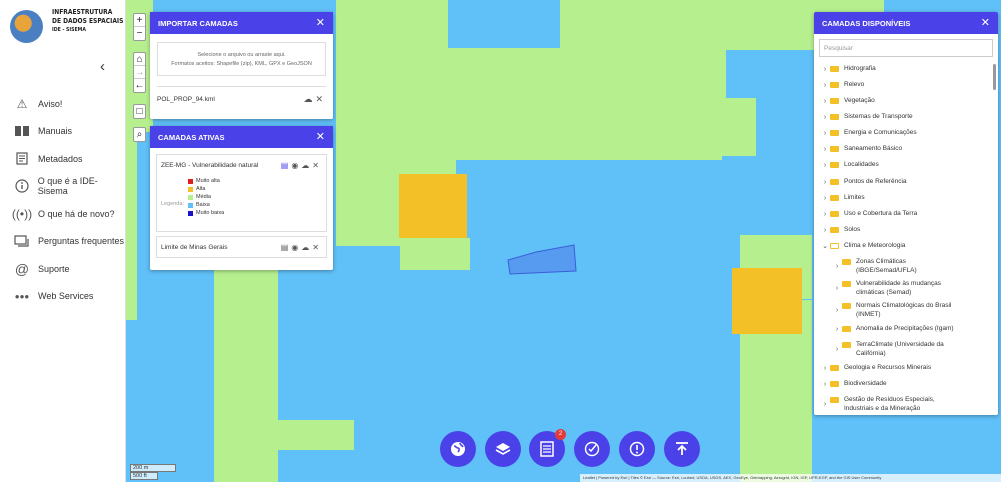 This screenshot has width=1001, height=482. What do you see at coordinates (63, 297) in the screenshot?
I see `sidebar-item-web-services: ●●● Web Services` at bounding box center [63, 297].